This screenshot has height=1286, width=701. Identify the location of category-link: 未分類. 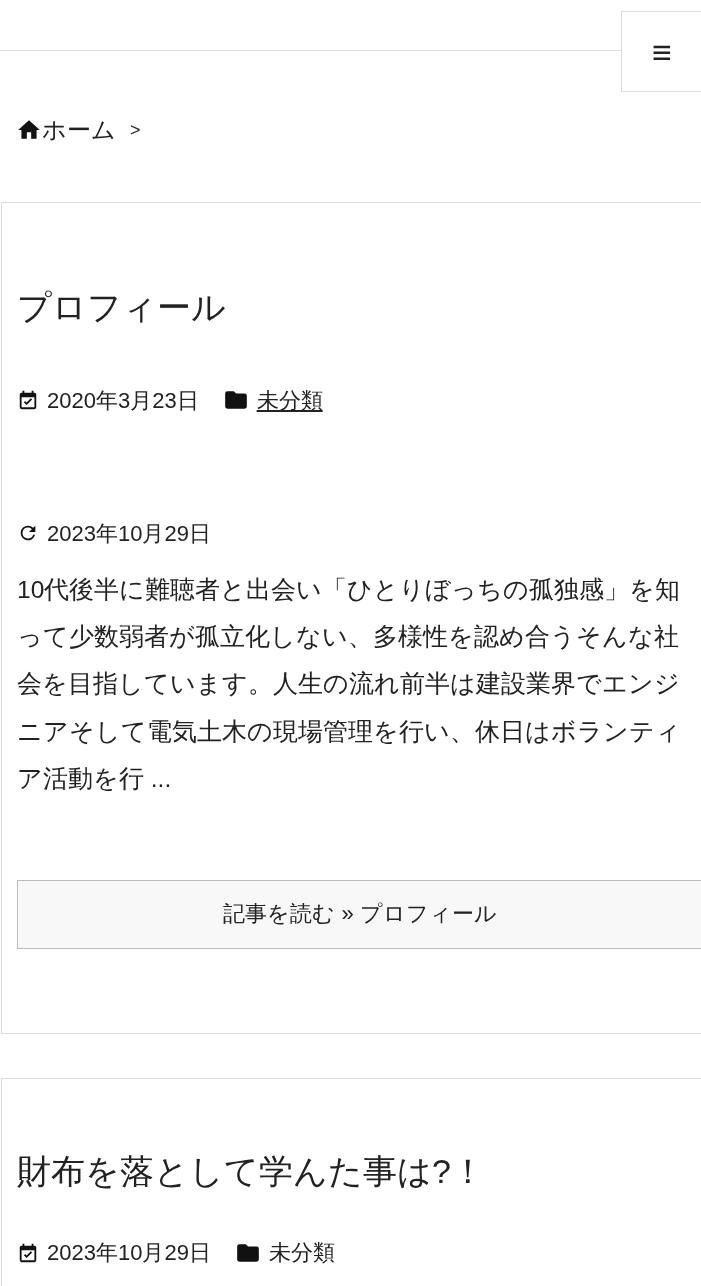
(289, 400).